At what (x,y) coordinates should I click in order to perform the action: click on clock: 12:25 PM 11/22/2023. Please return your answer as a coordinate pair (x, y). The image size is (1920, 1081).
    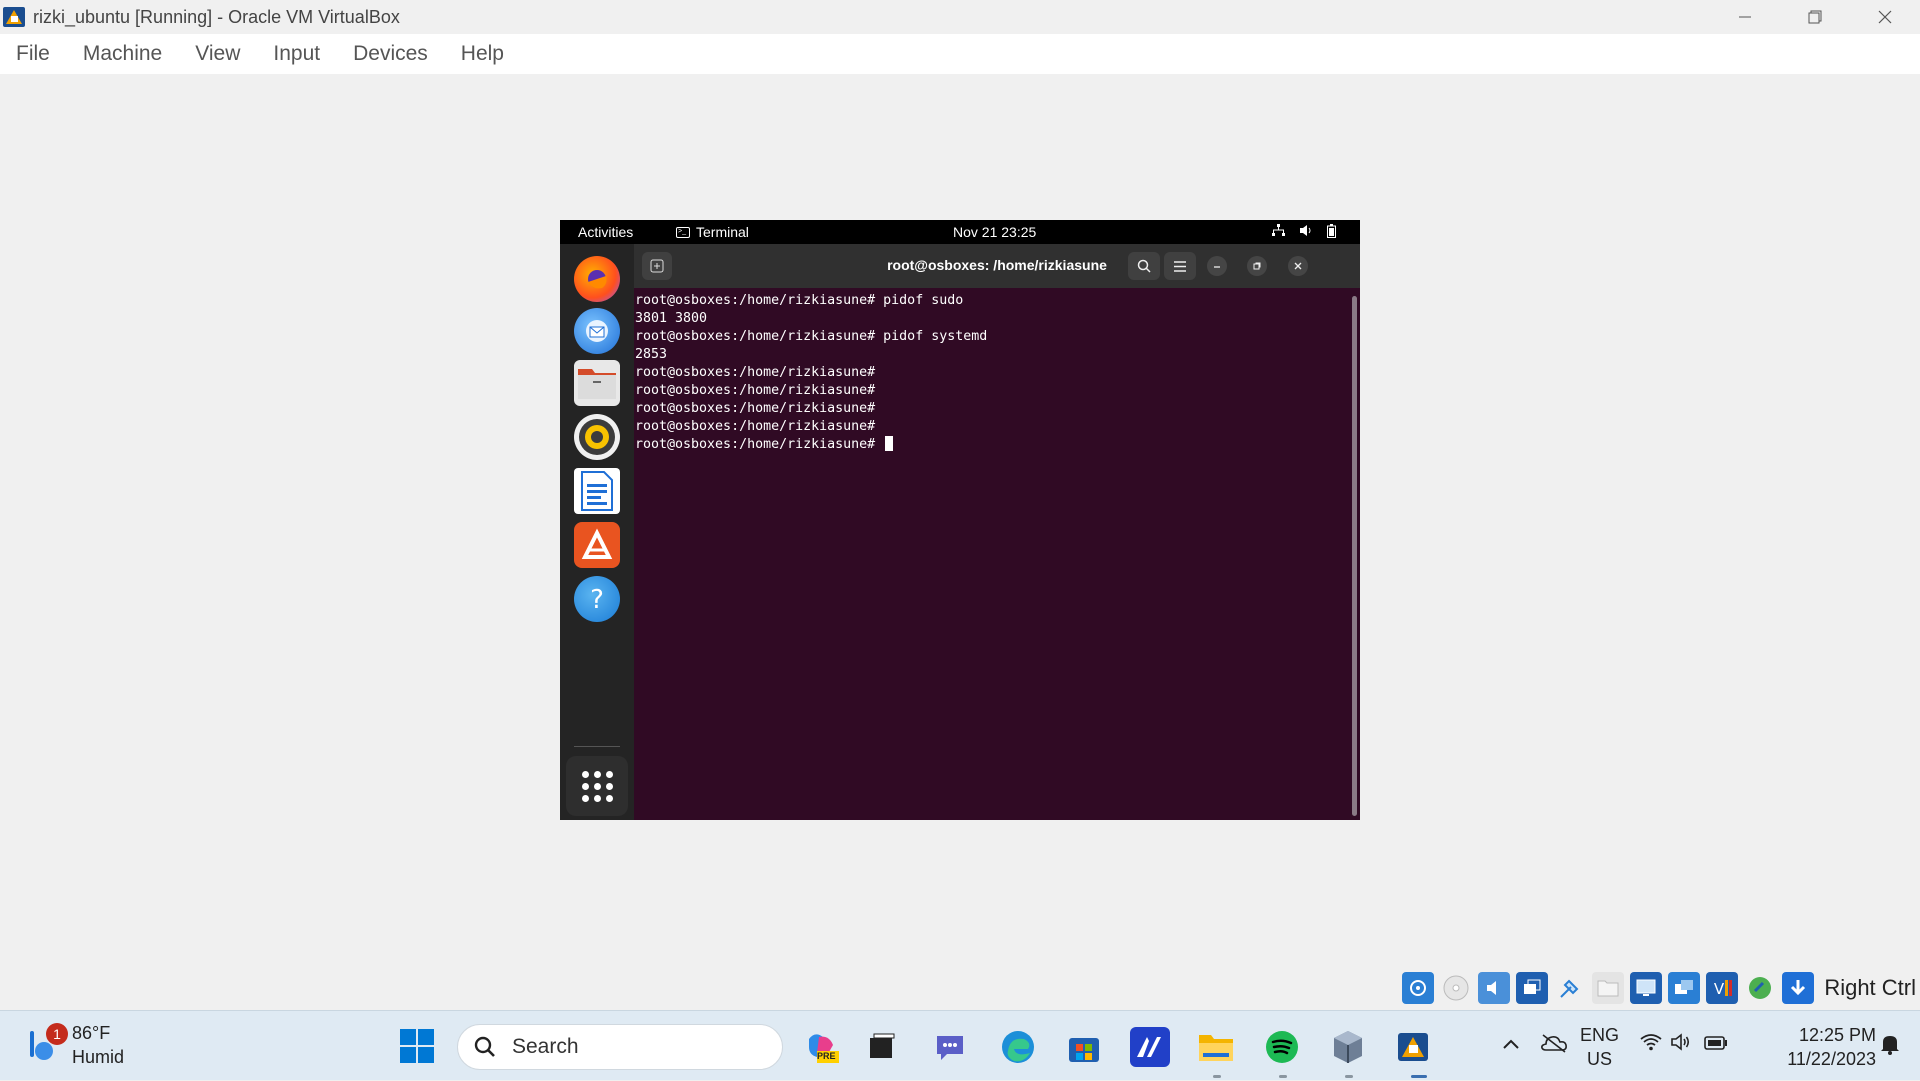
    Looking at the image, I should click on (1818, 1047).